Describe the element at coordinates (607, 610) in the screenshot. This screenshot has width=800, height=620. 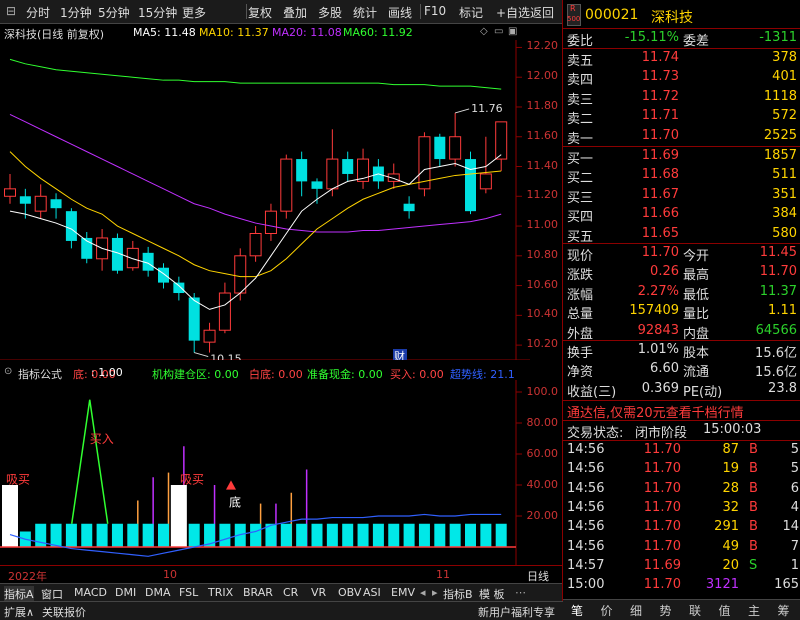
I see `detail-tab-1: 价` at that location.